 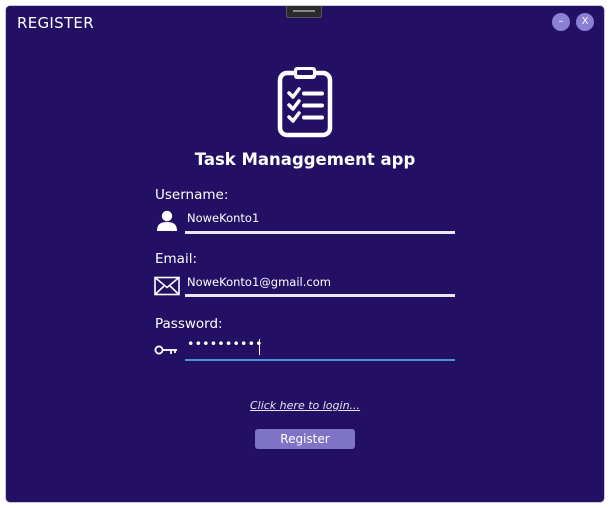 I want to click on window-drag-handle, so click(x=304, y=12).